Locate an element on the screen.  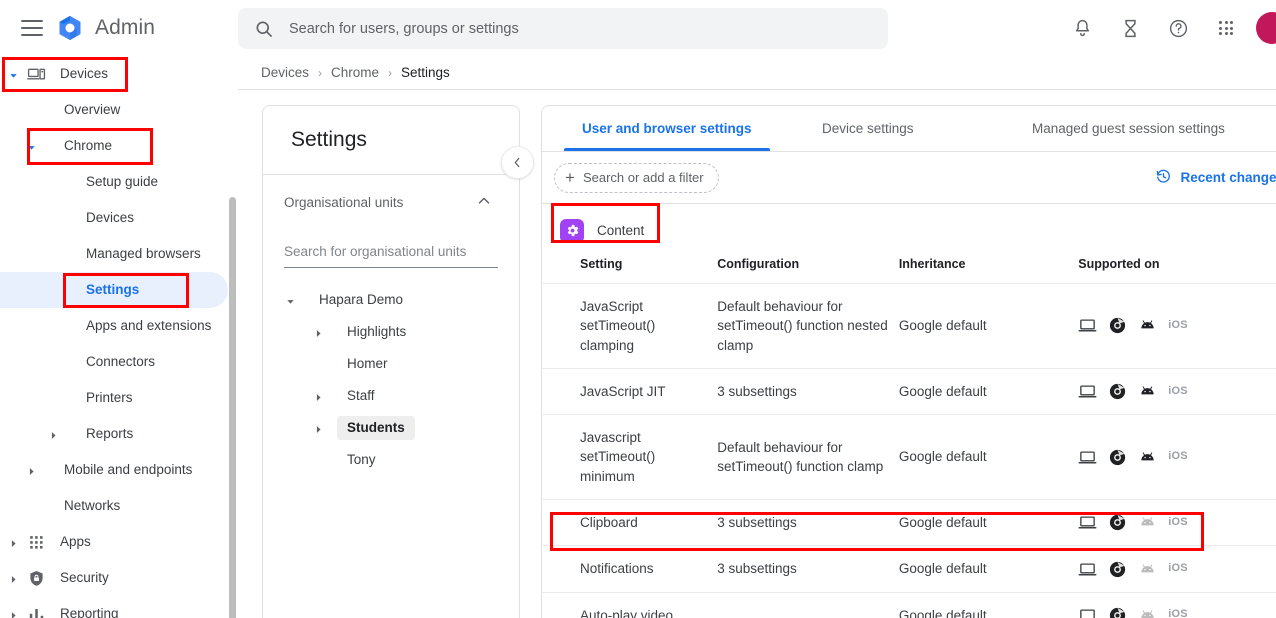
ou-node-highlights: Highlights is located at coordinates (391, 332).